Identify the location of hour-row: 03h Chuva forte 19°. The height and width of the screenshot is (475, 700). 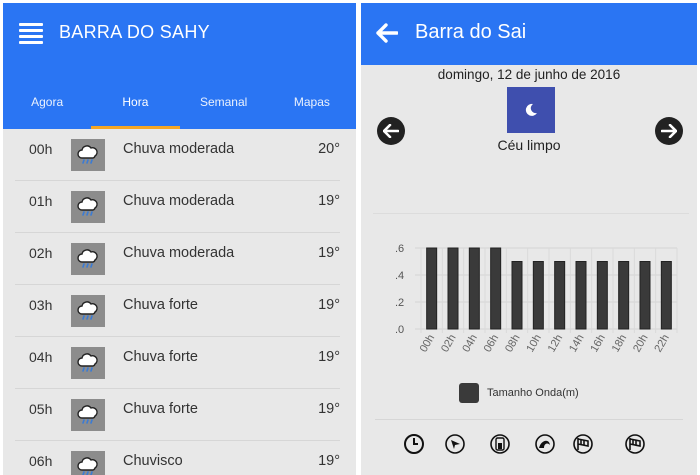
(177, 311).